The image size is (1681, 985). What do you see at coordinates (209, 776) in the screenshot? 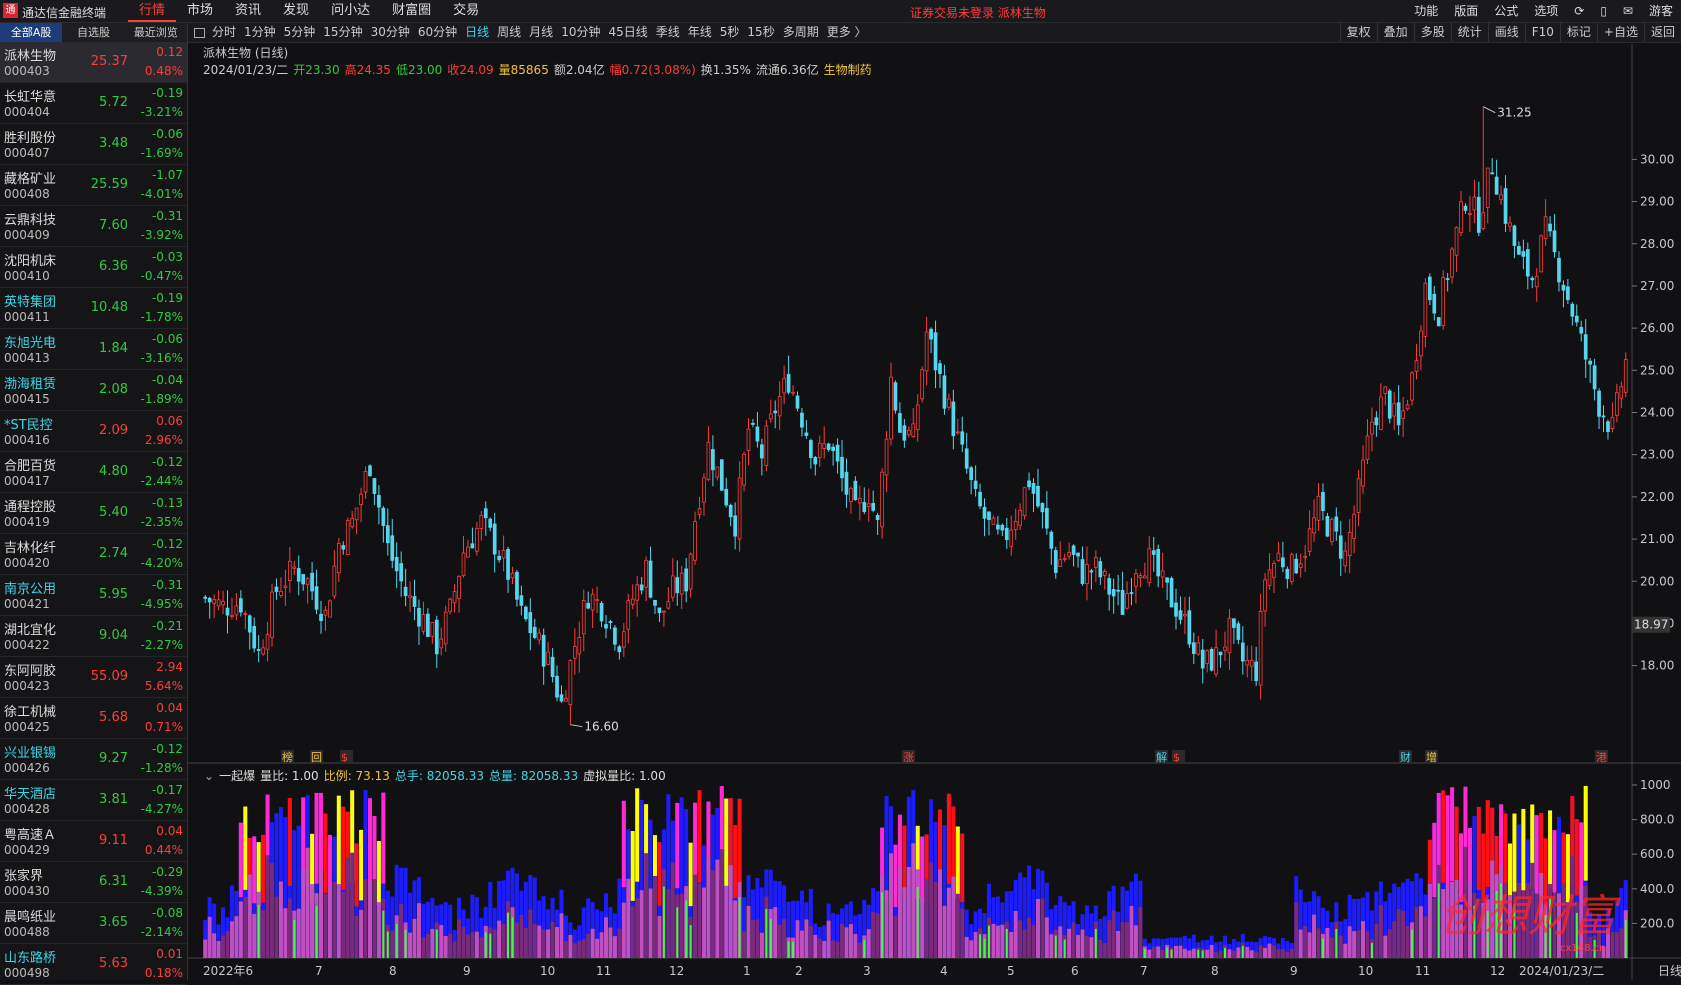
I see `collapse-icon: ⌄` at bounding box center [209, 776].